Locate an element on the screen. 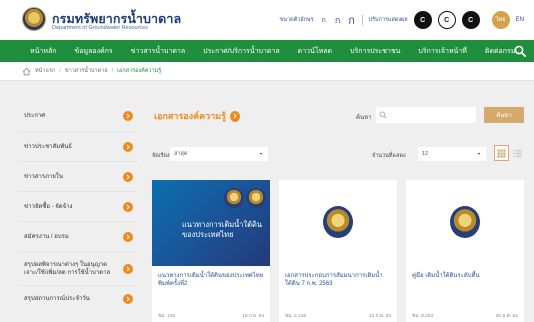  items-per-page-select: 12 is located at coordinates (452, 154).